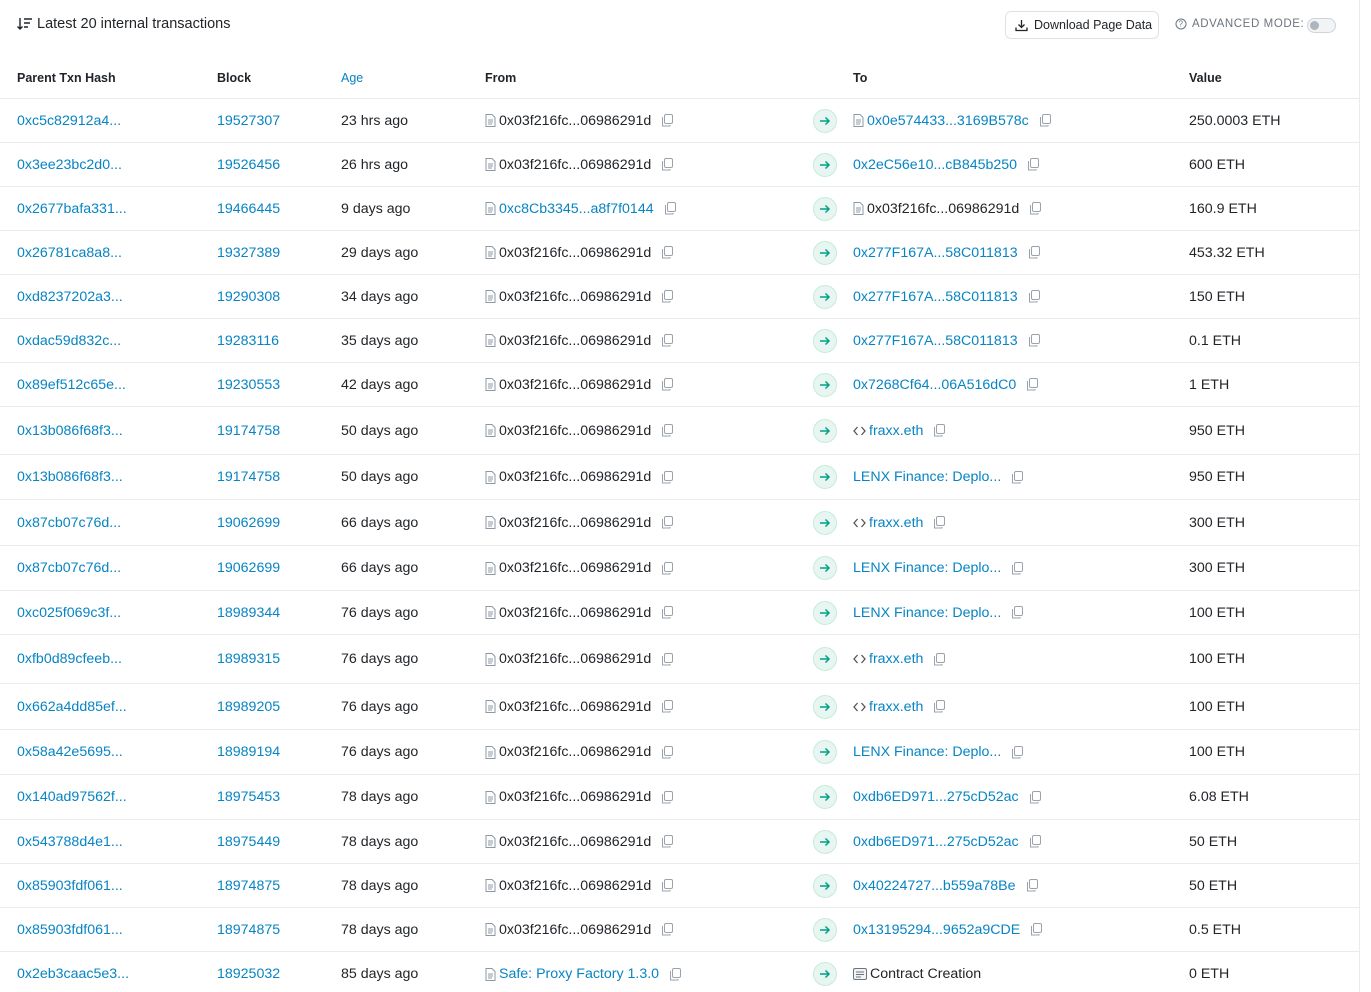  What do you see at coordinates (248, 121) in the screenshot?
I see `block-link: 19527307` at bounding box center [248, 121].